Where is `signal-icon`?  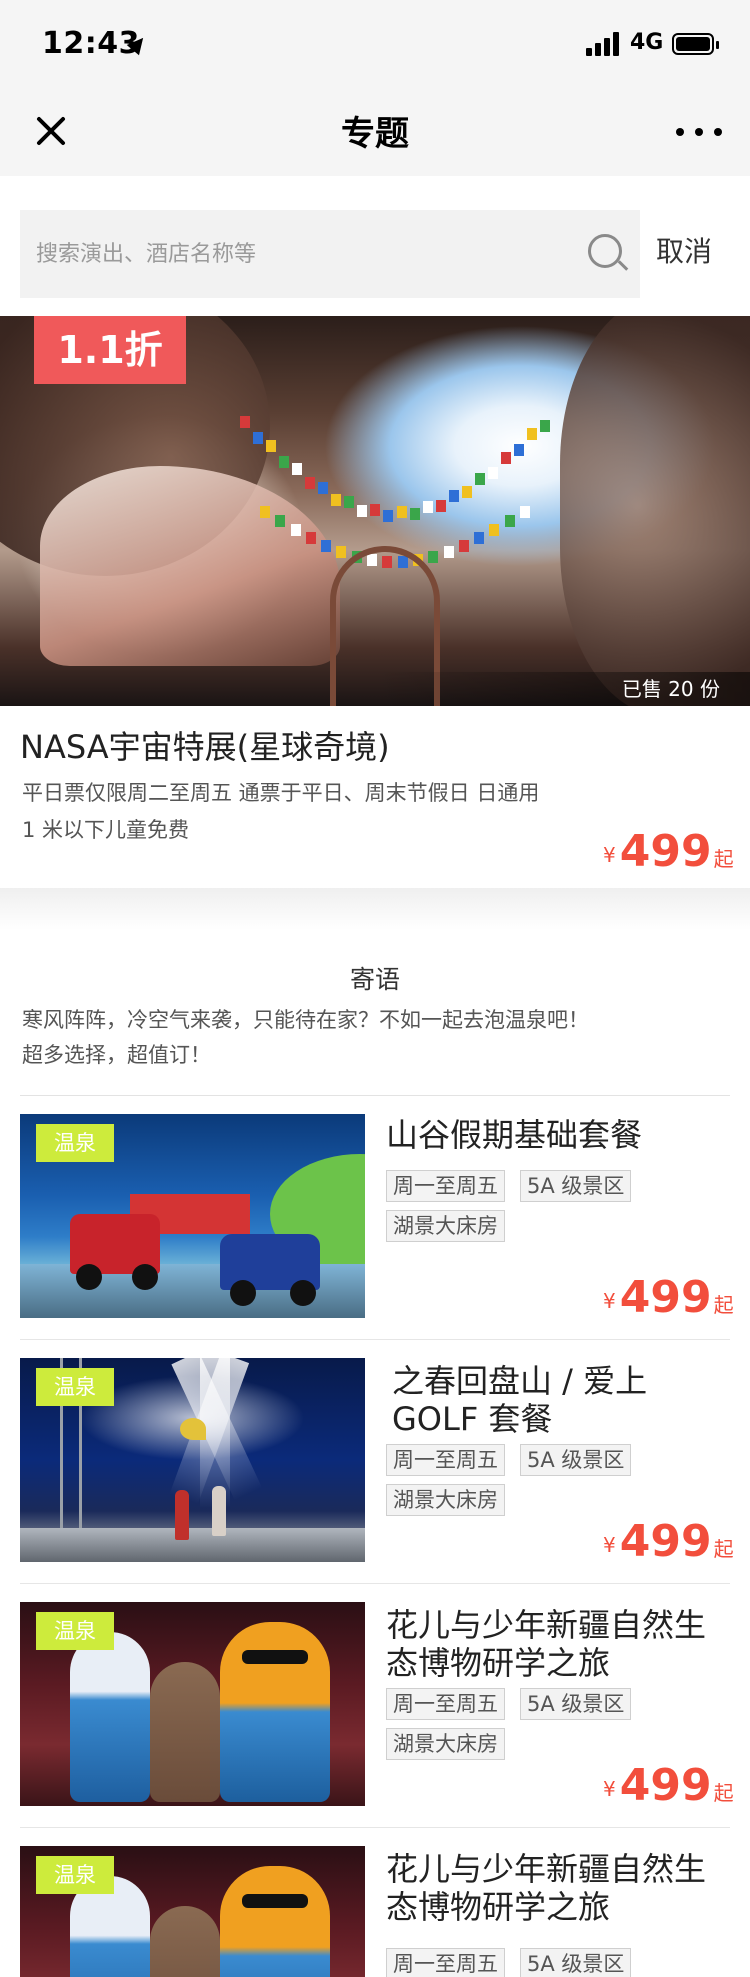
signal-icon is located at coordinates (604, 44).